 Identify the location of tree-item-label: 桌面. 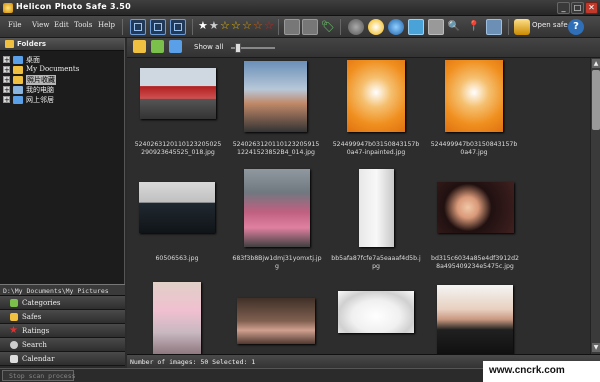
(33, 60).